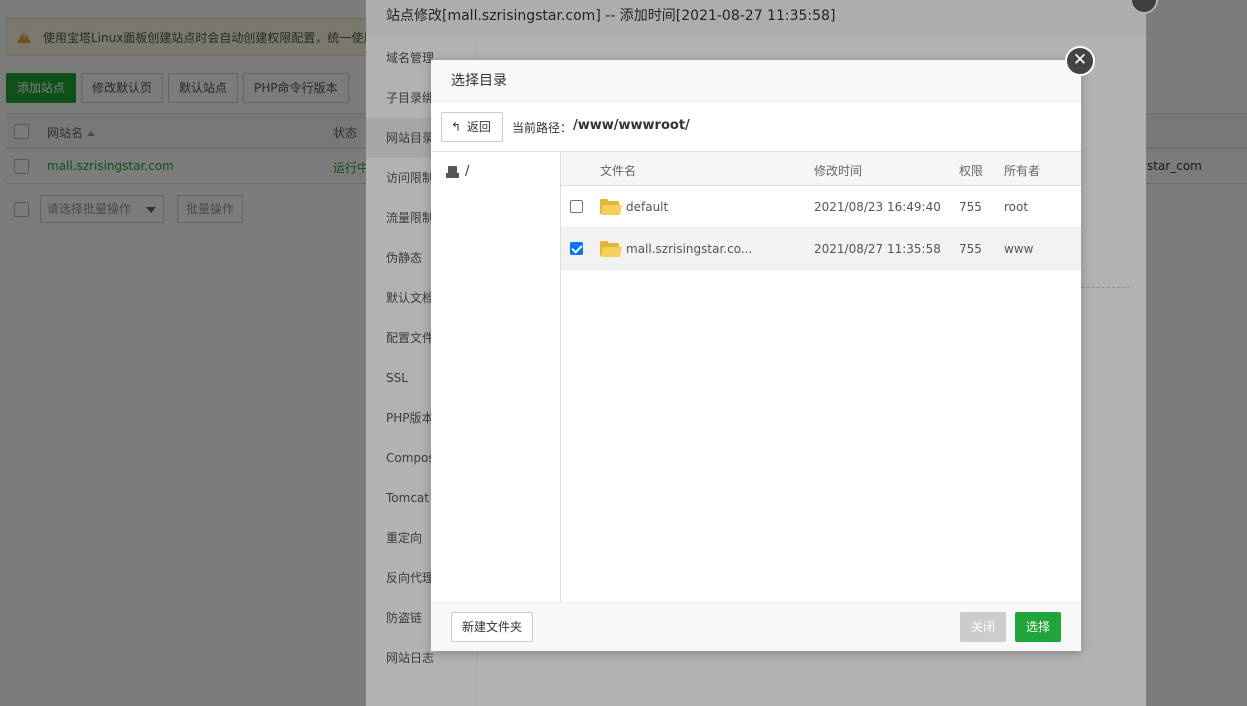 This screenshot has height=706, width=1247. What do you see at coordinates (971, 171) in the screenshot?
I see `column-permission: 权限` at bounding box center [971, 171].